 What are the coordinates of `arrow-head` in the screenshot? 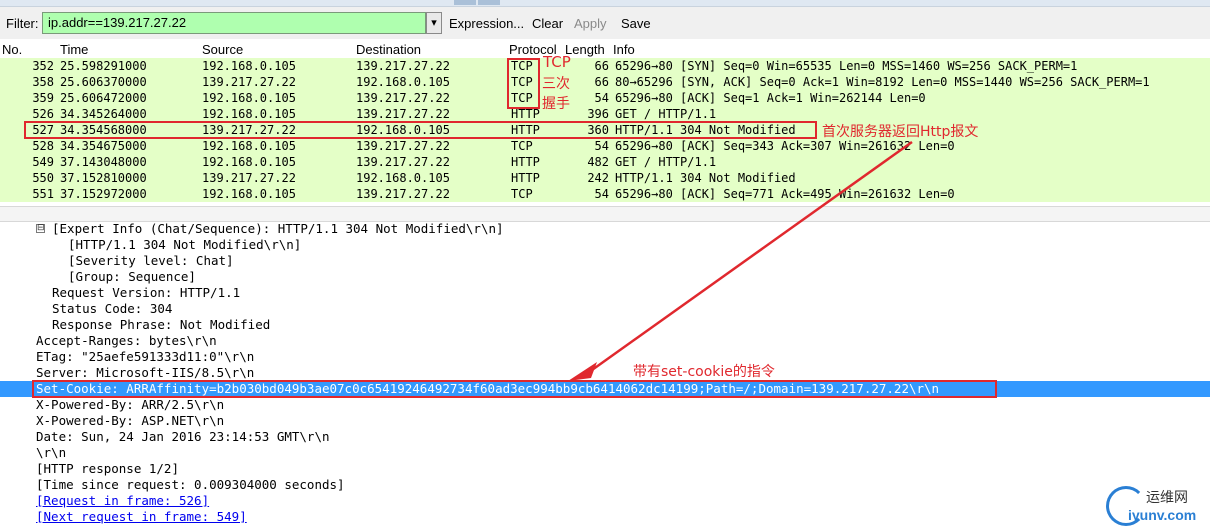 It's located at (582, 371).